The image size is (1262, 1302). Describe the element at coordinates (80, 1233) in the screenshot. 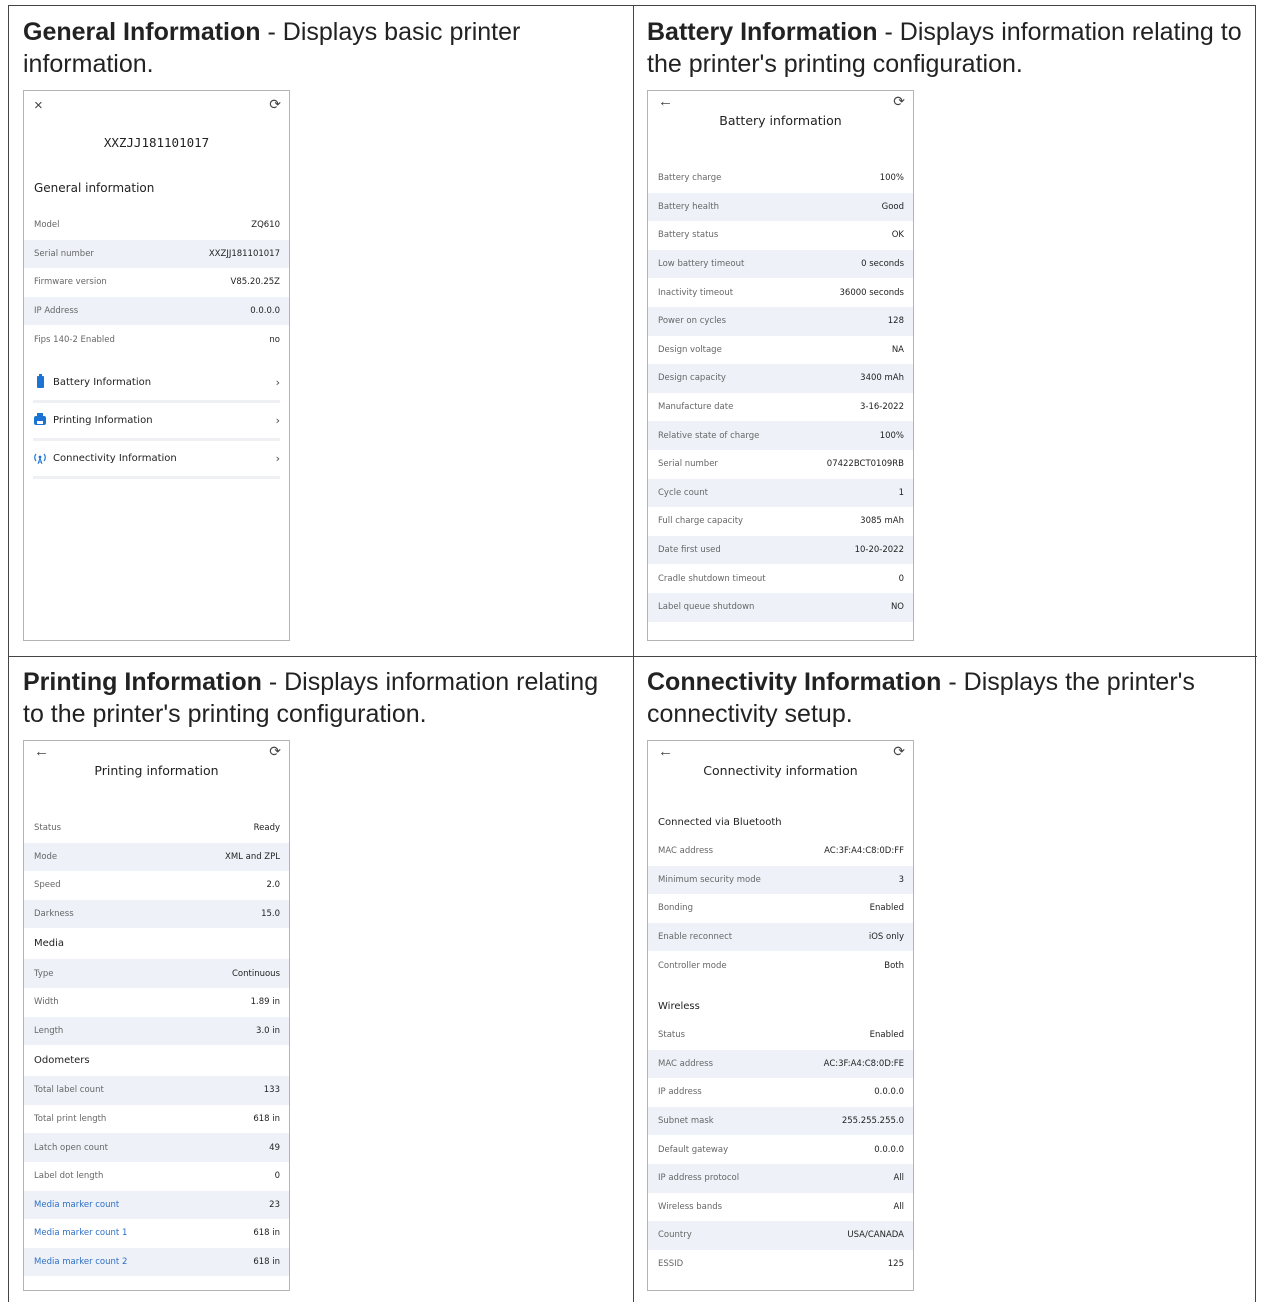

I see `row-label: Media marker count 1` at that location.